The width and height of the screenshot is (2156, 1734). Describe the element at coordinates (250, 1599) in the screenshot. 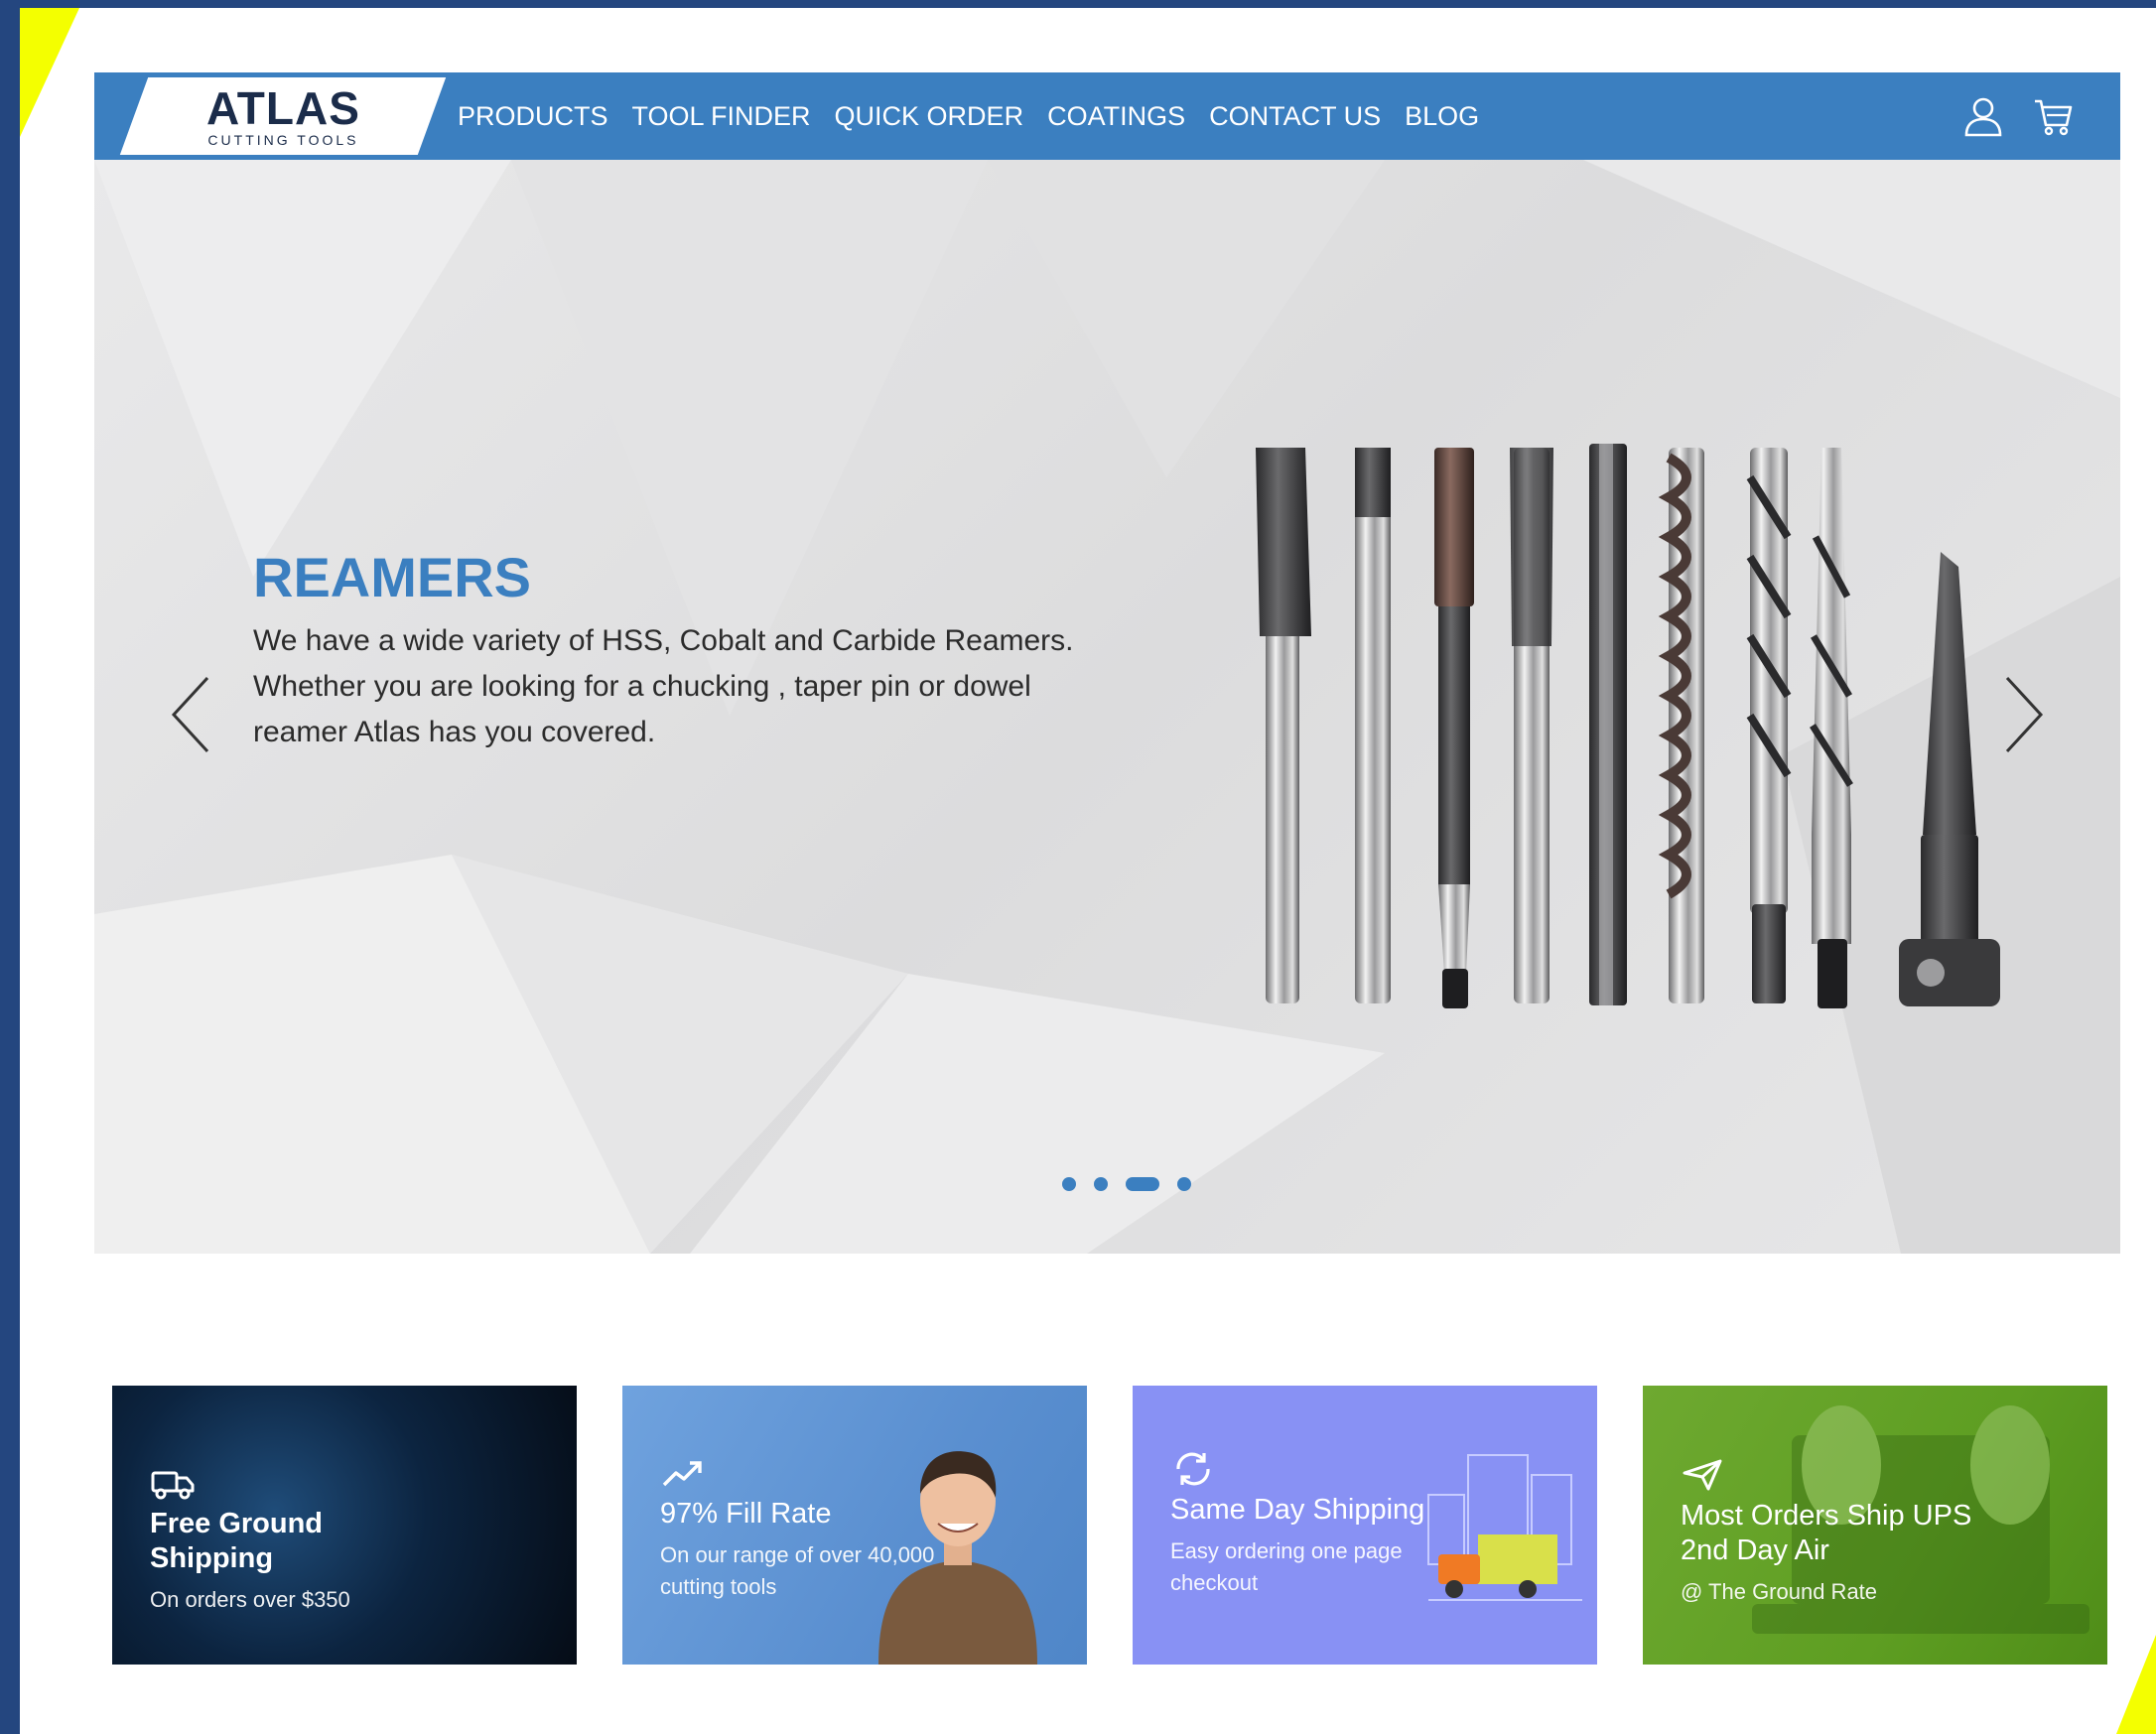

I see `card-subtitle: On orders over $350` at that location.